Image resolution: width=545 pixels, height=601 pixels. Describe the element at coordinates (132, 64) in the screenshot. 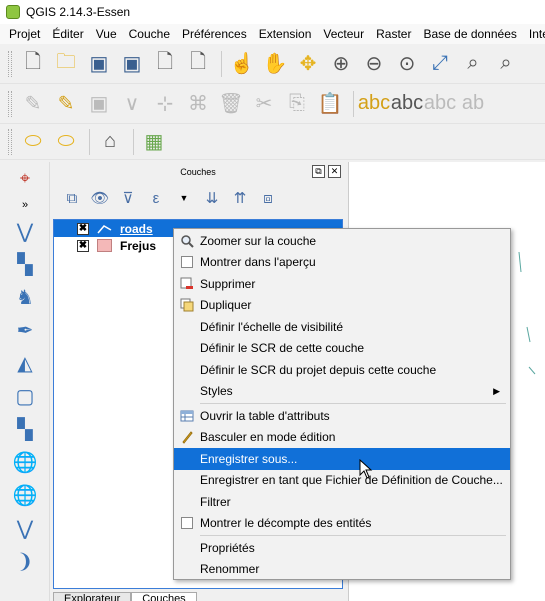

I see `save-as-icon: ▣` at that location.